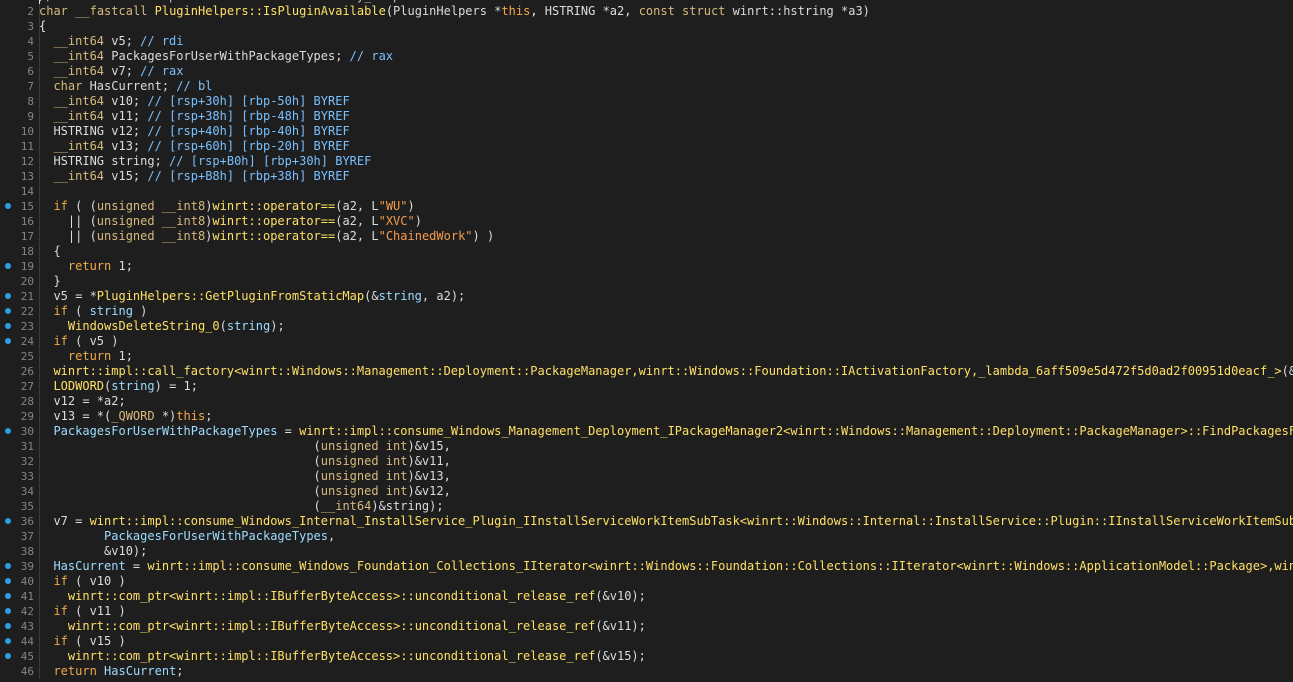 The image size is (1293, 682). What do you see at coordinates (78, 341) in the screenshot?
I see `code-text: if ( v5 )` at bounding box center [78, 341].